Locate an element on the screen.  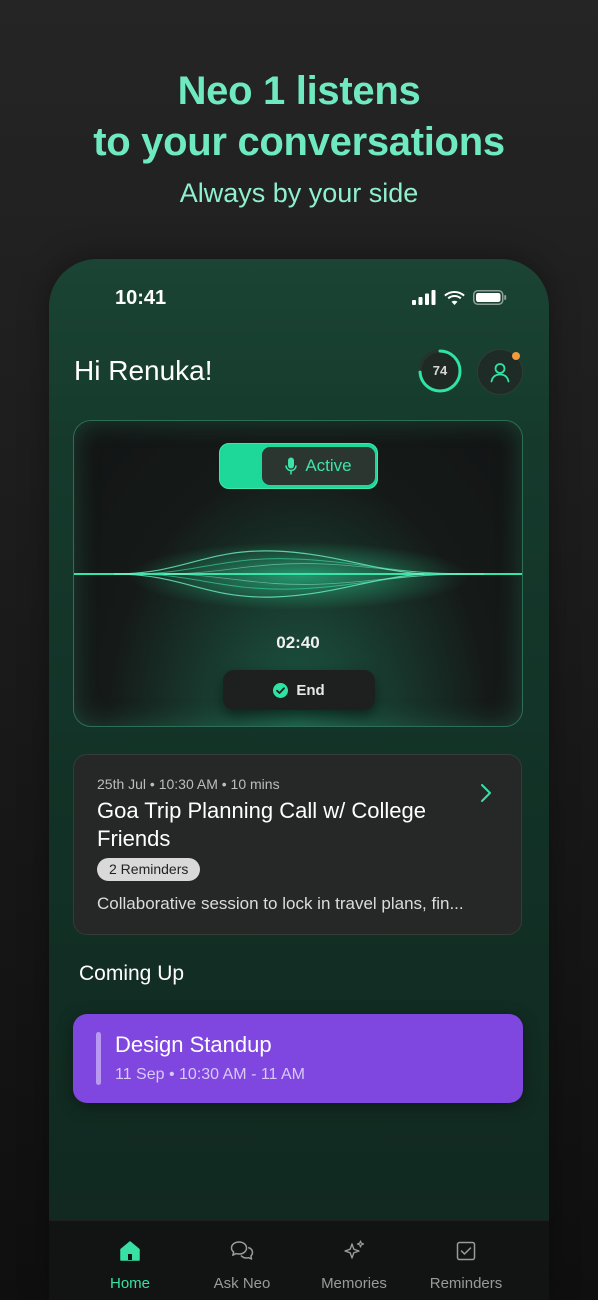
toggle-knob: Active is located at coordinates (318, 466).